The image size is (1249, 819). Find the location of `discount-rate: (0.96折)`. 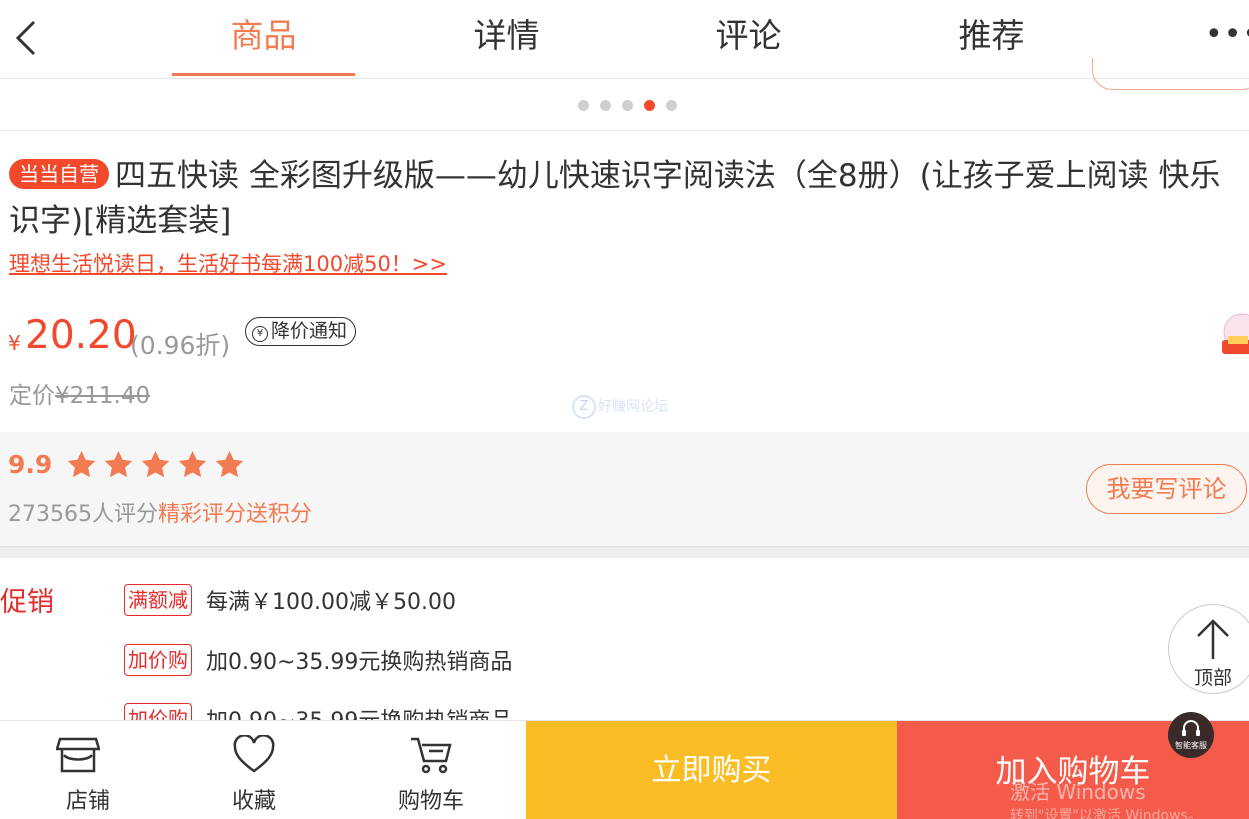

discount-rate: (0.96折) is located at coordinates (180, 345).